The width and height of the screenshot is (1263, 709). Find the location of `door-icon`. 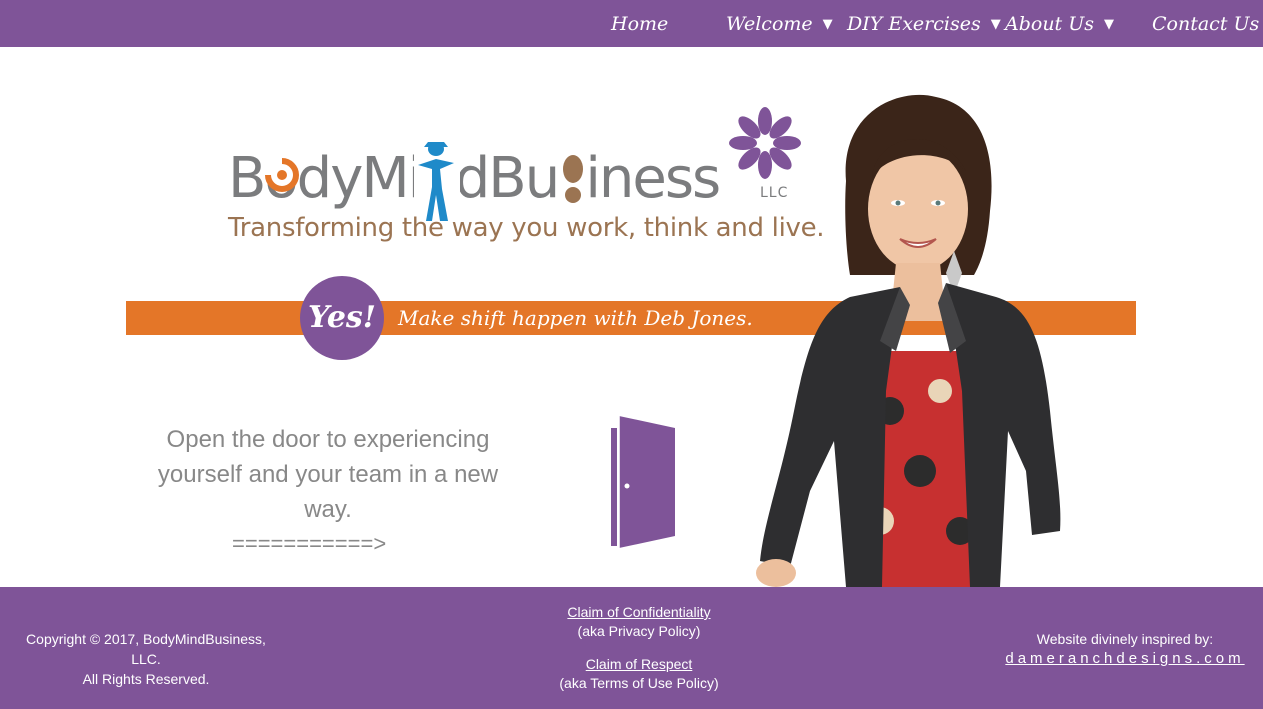

door-icon is located at coordinates (644, 482).